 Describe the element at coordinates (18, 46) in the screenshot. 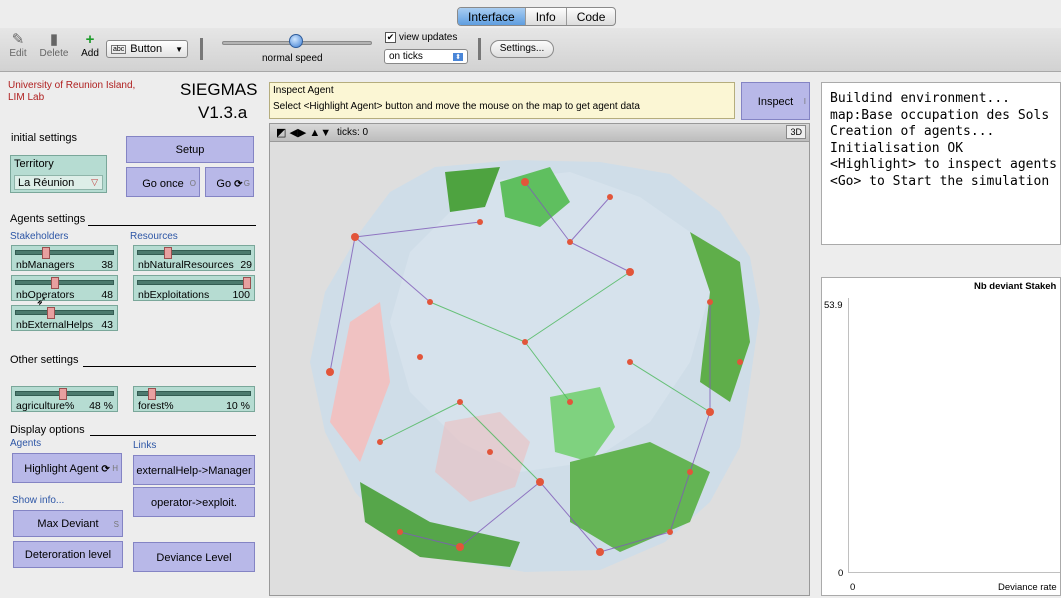

I see `edit-button: ✎ Edit` at that location.